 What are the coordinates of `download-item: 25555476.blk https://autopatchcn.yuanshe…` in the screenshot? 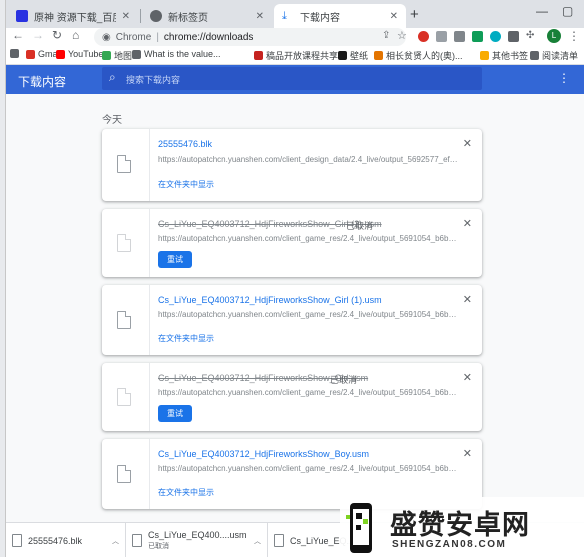 It's located at (292, 165).